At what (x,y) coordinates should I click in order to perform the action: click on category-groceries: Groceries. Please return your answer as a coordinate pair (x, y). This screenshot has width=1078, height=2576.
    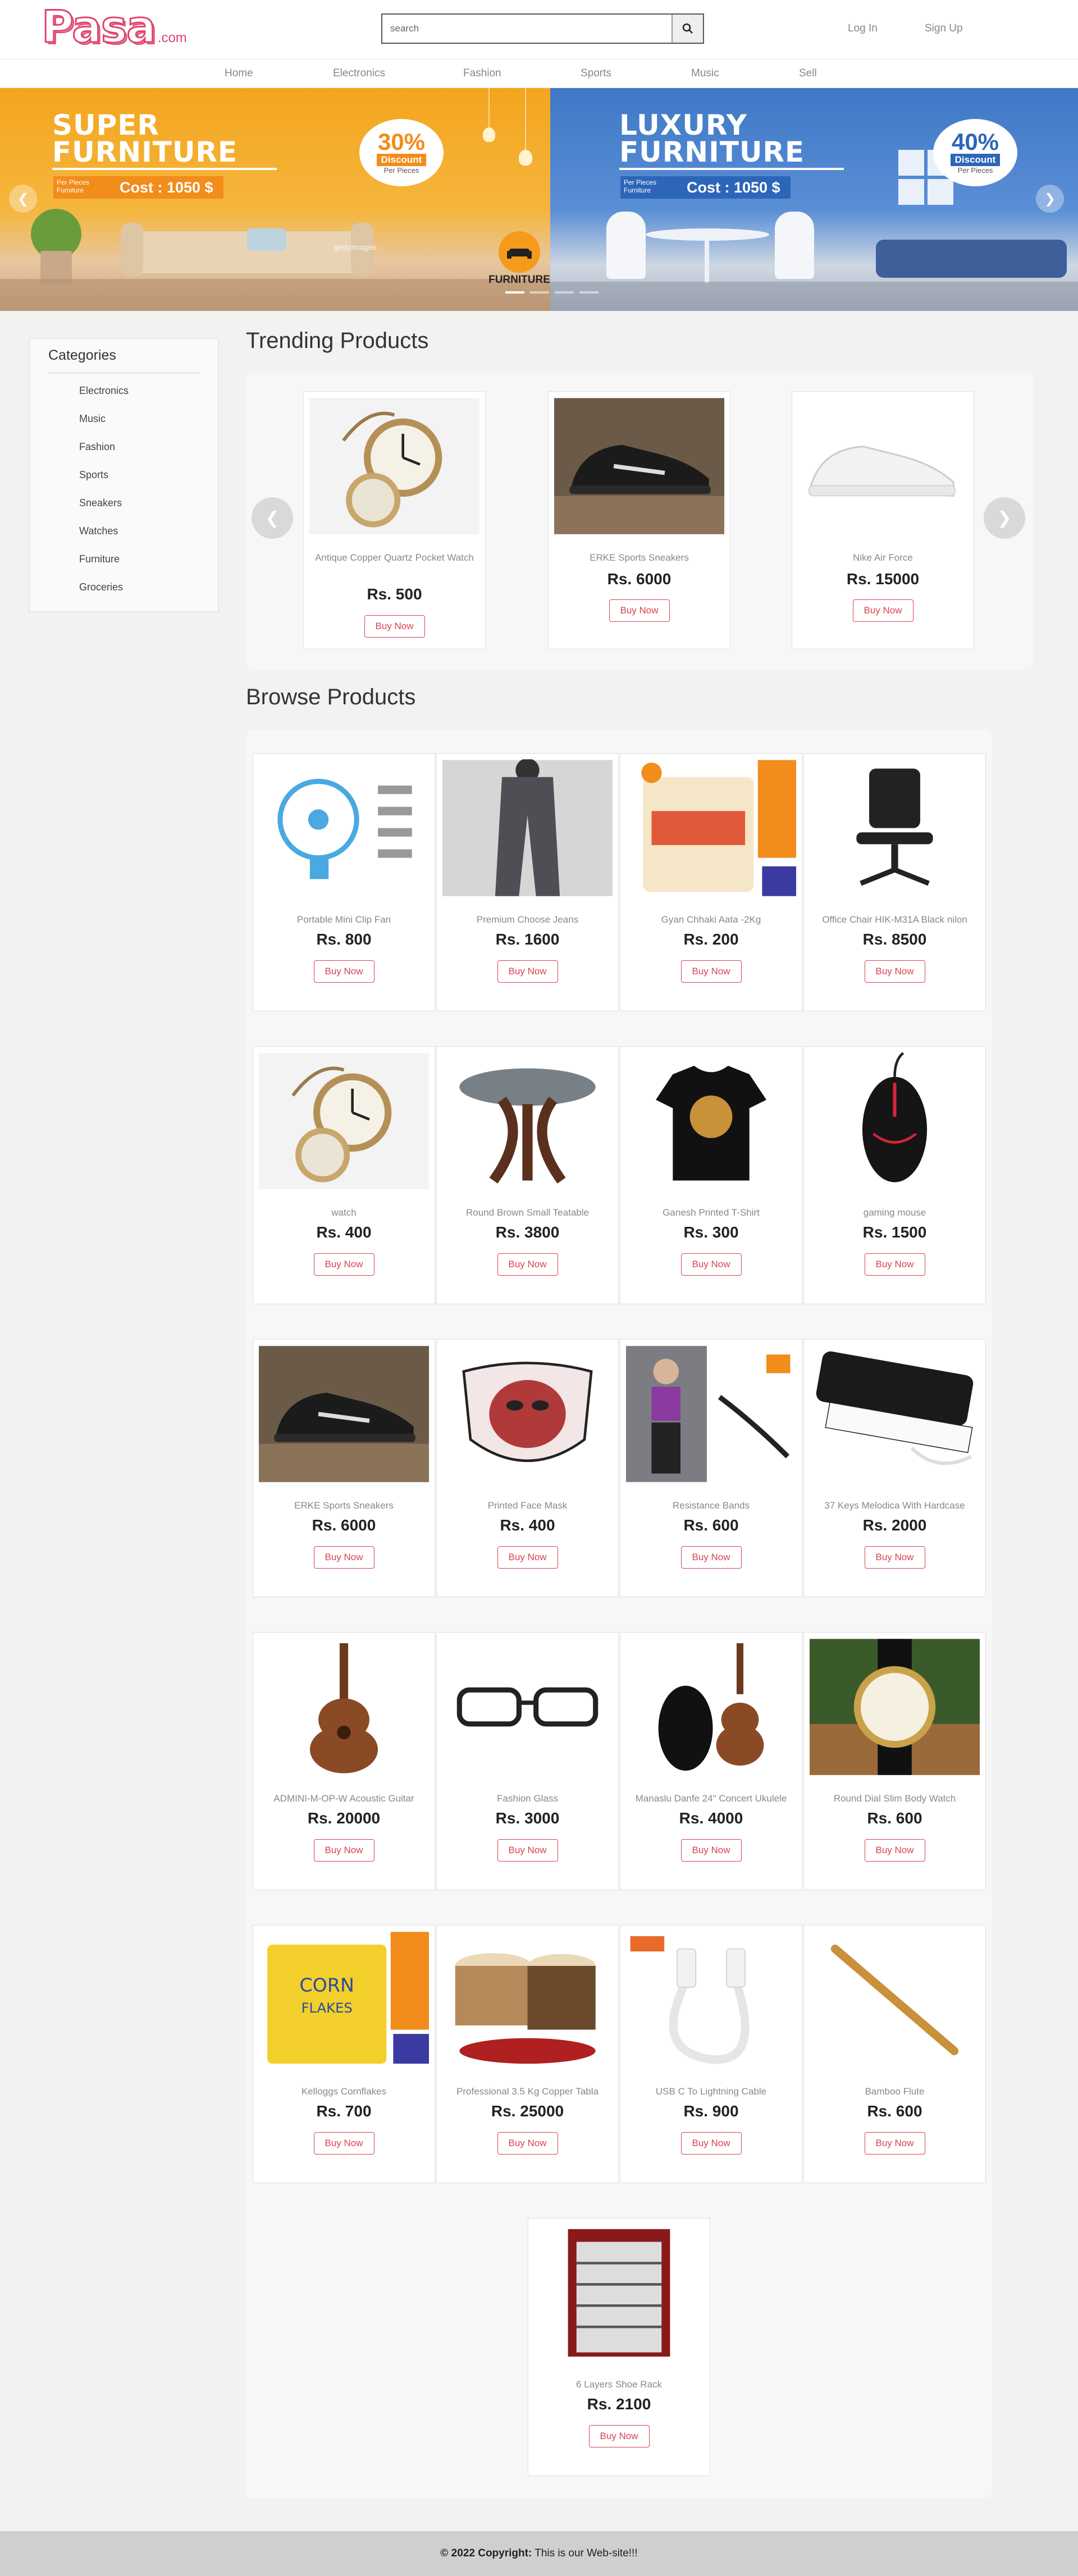
    Looking at the image, I should click on (101, 587).